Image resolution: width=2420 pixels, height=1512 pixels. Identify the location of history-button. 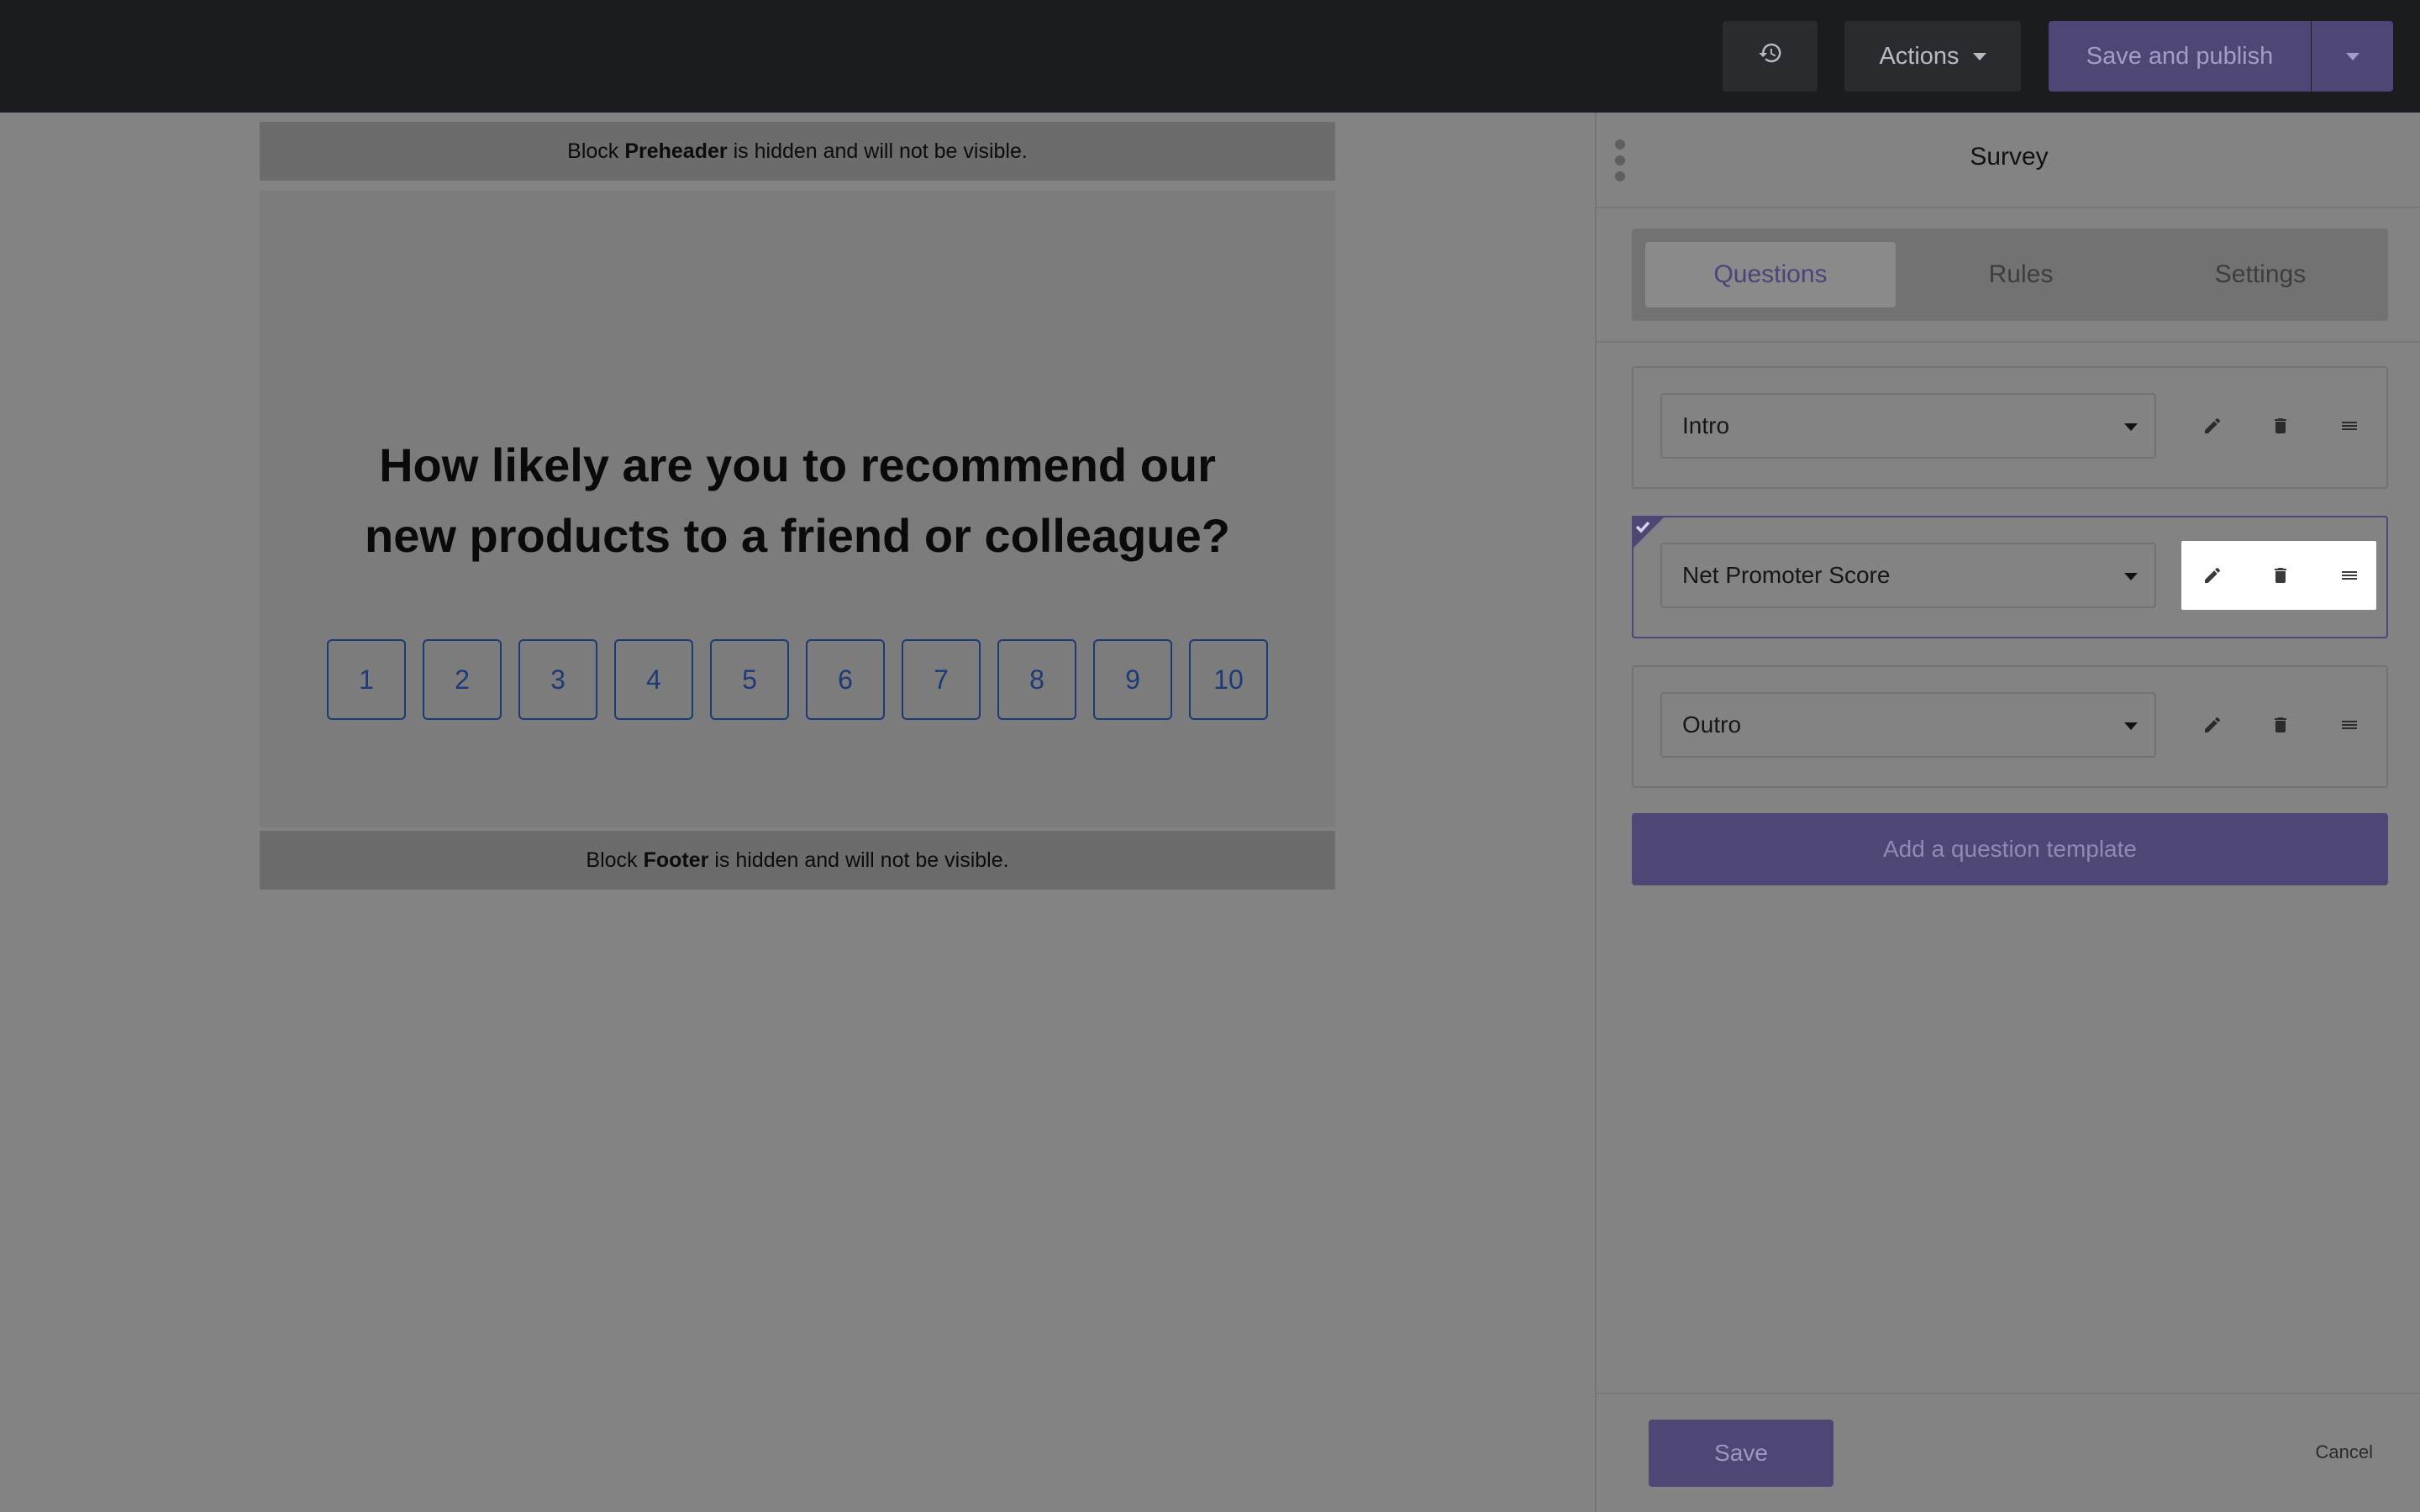
(1770, 56).